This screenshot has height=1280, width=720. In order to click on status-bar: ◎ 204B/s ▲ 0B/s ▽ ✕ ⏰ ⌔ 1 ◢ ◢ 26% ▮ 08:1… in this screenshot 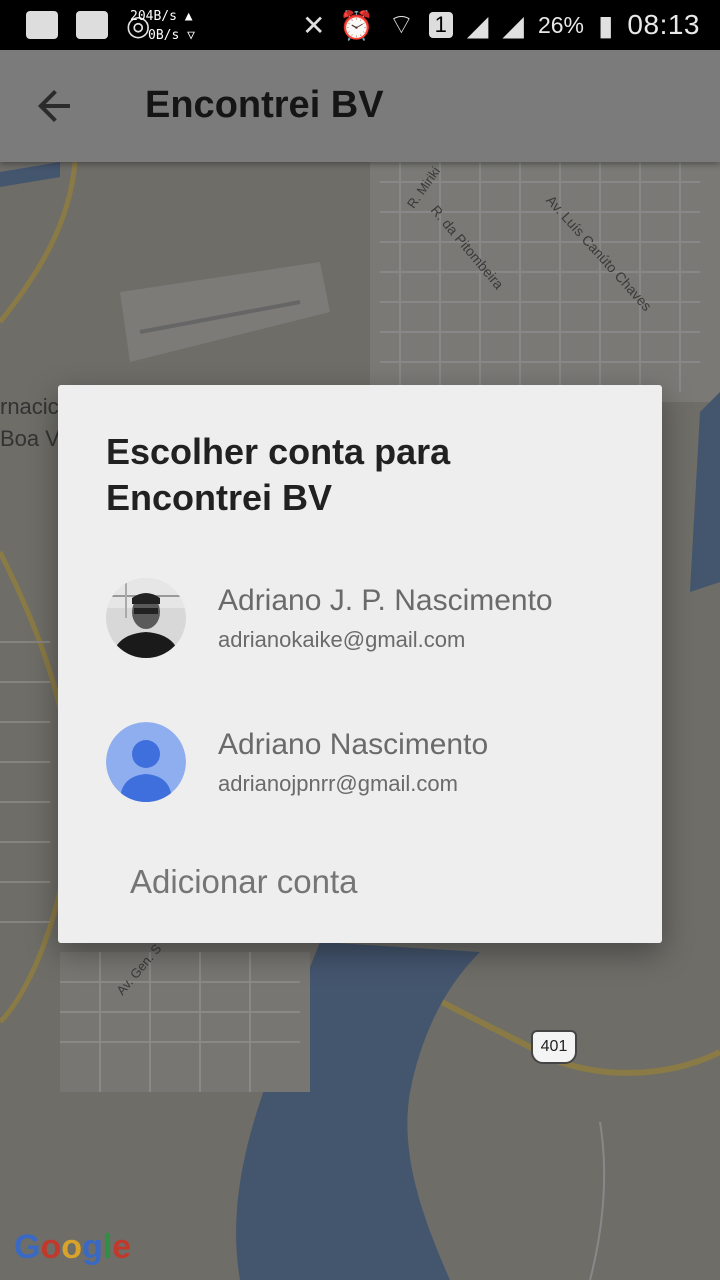, I will do `click(360, 25)`.